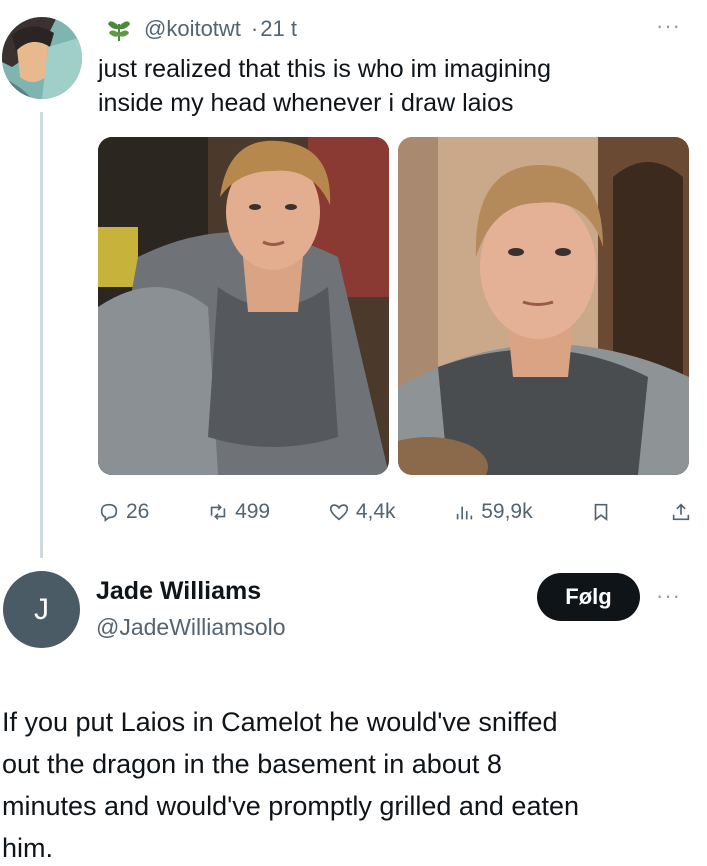  I want to click on like-button: 4,4k, so click(362, 512).